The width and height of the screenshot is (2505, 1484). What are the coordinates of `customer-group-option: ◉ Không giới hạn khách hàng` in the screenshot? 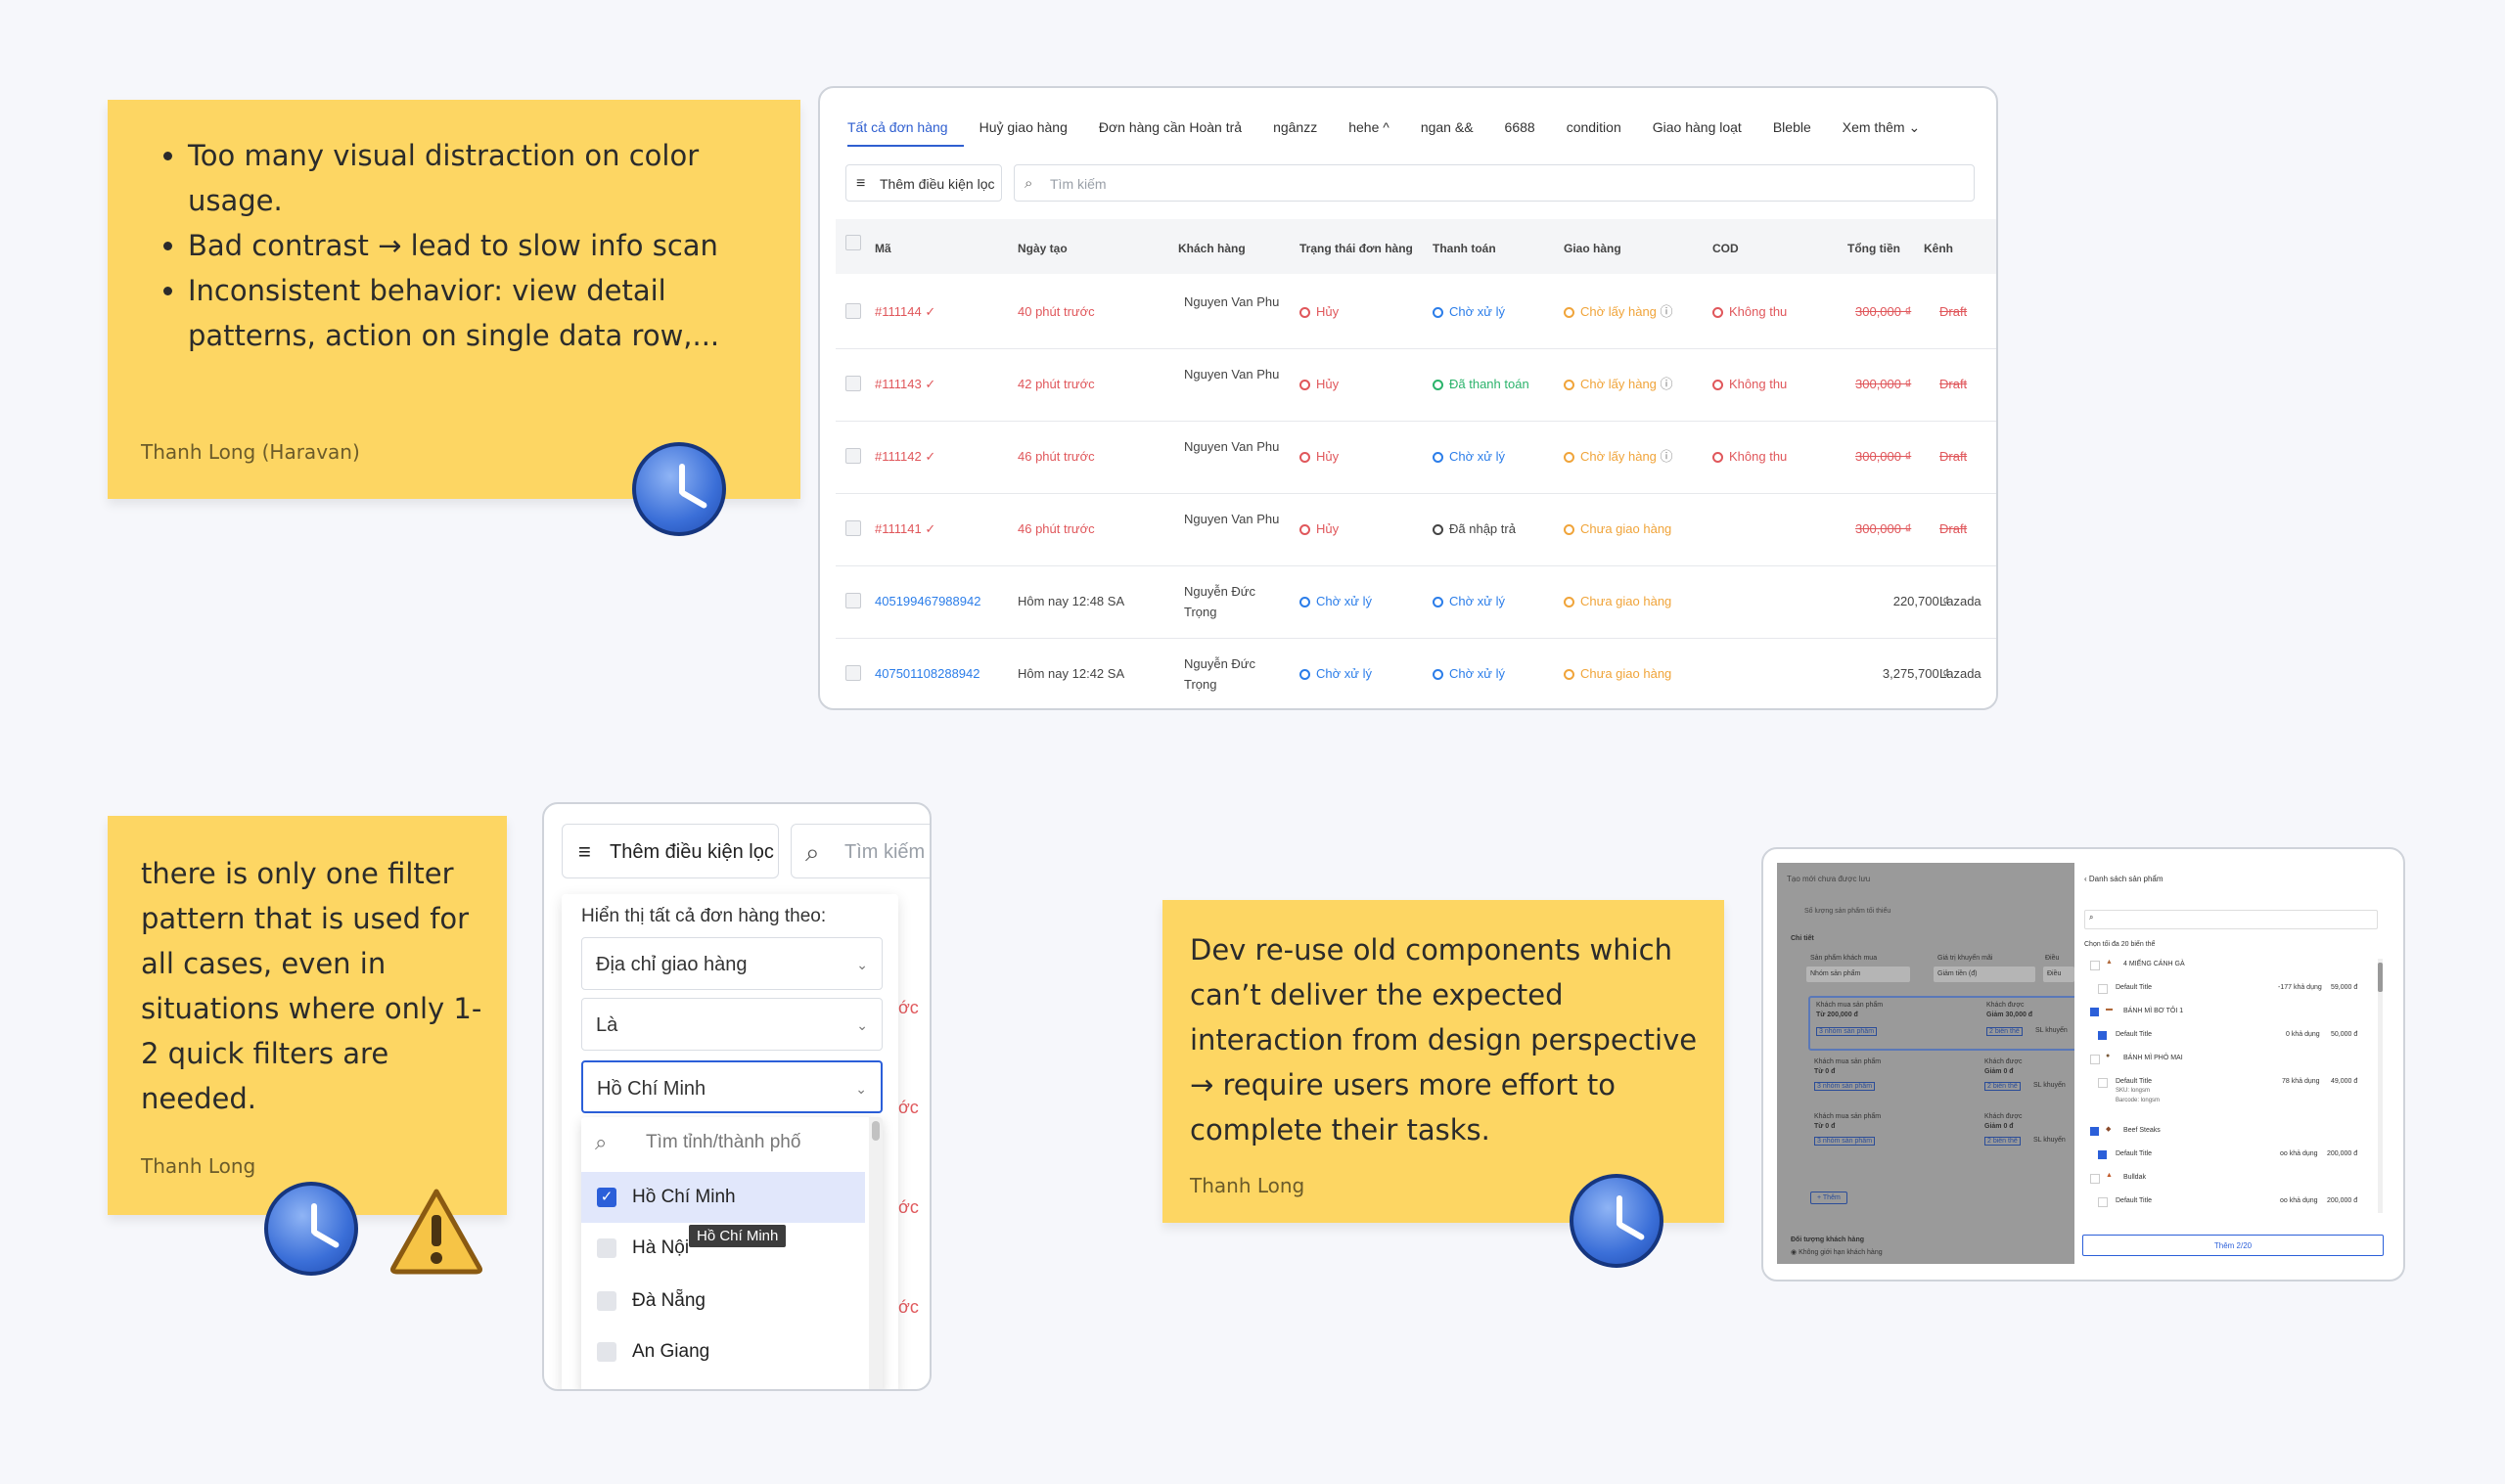 It's located at (1837, 1252).